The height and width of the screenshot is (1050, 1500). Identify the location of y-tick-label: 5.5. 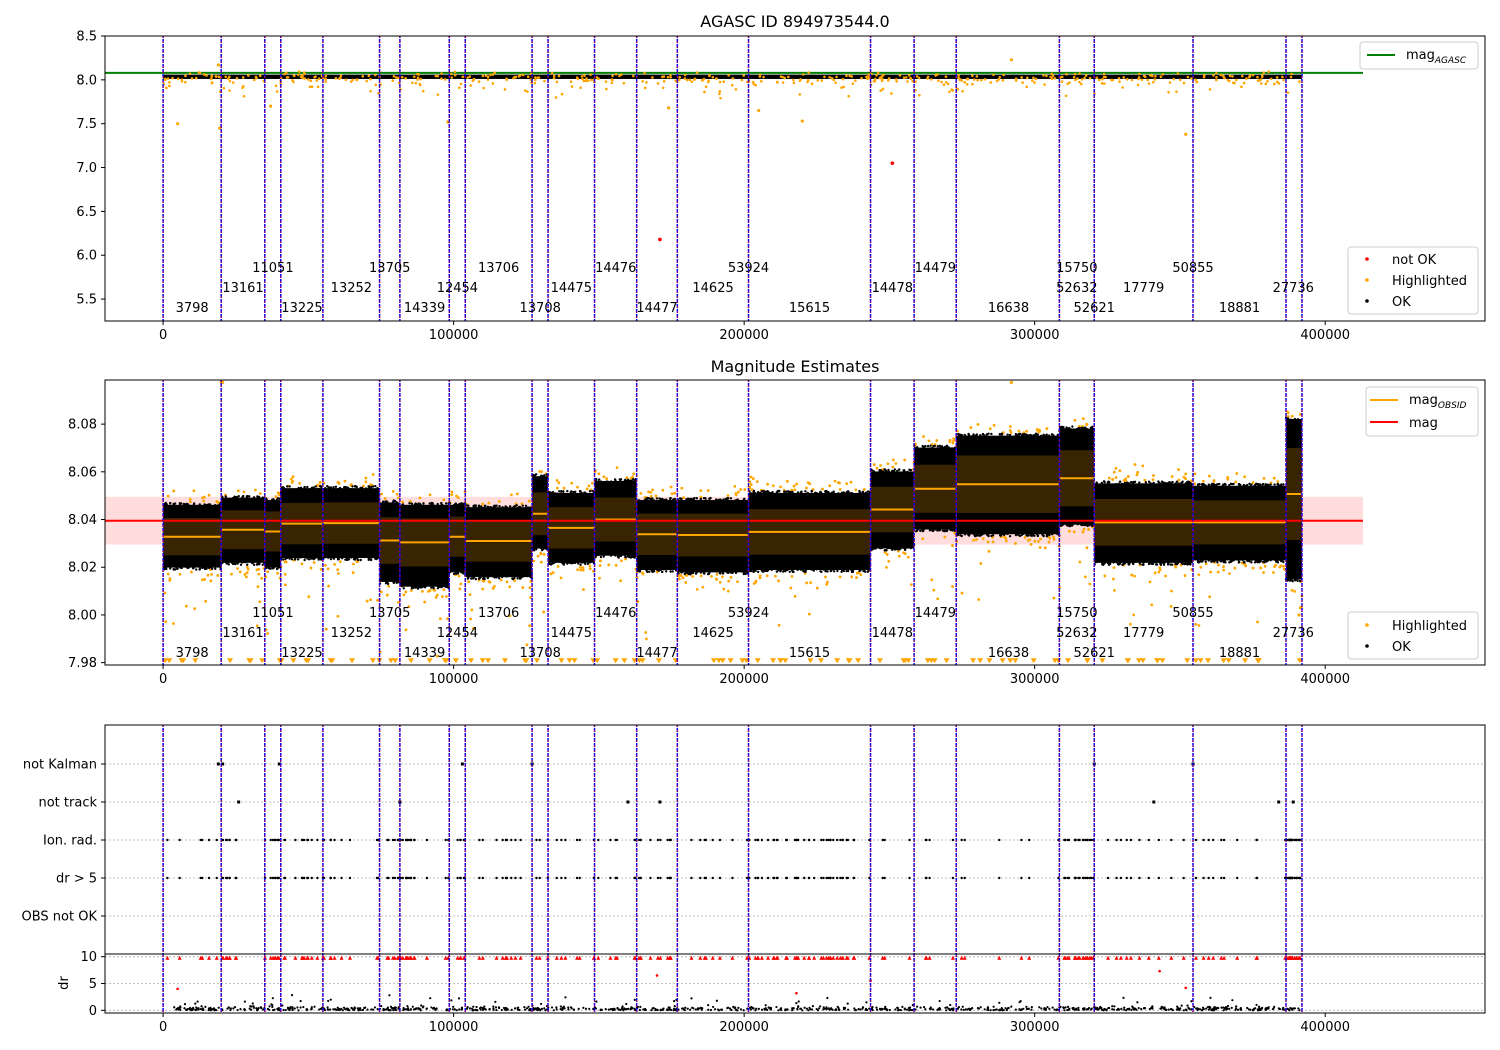
(86, 300).